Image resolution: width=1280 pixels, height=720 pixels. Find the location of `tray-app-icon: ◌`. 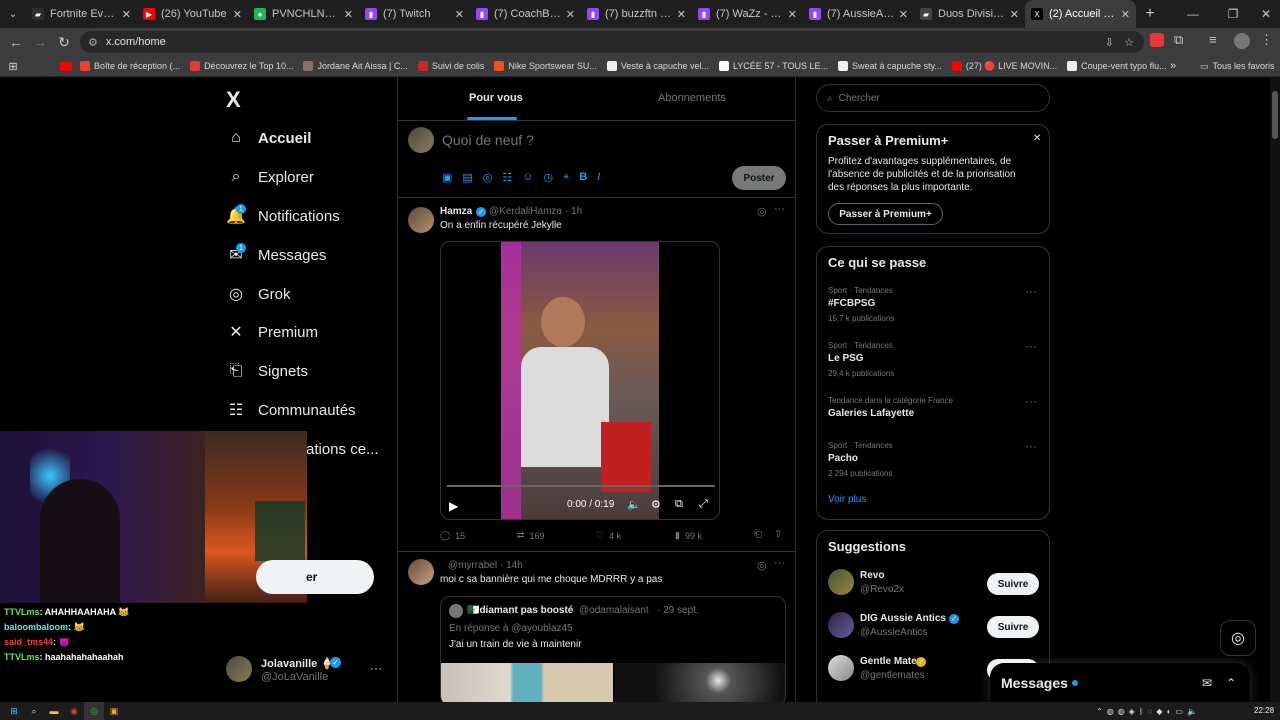

tray-app-icon: ◌ is located at coordinates (1150, 711).